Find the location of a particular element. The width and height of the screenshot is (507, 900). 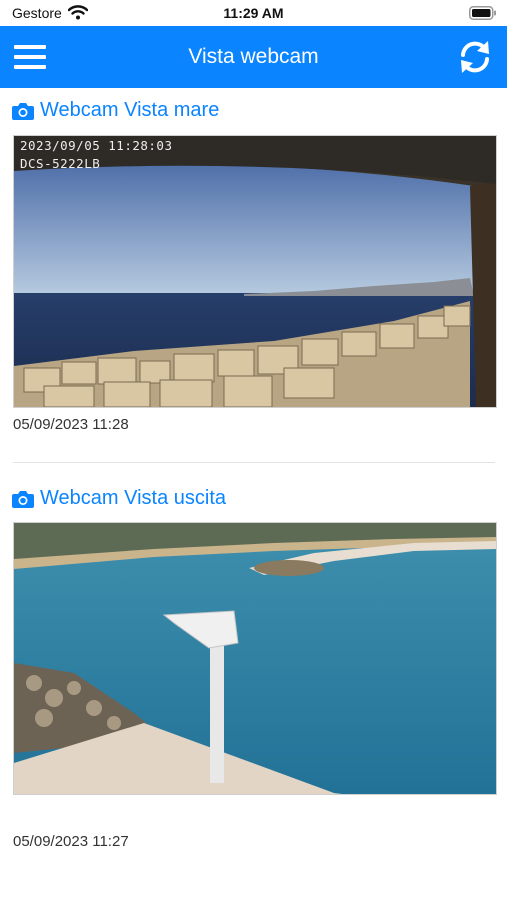

webcam-timestamp: 05/09/2023 11:28 is located at coordinates (71, 424).